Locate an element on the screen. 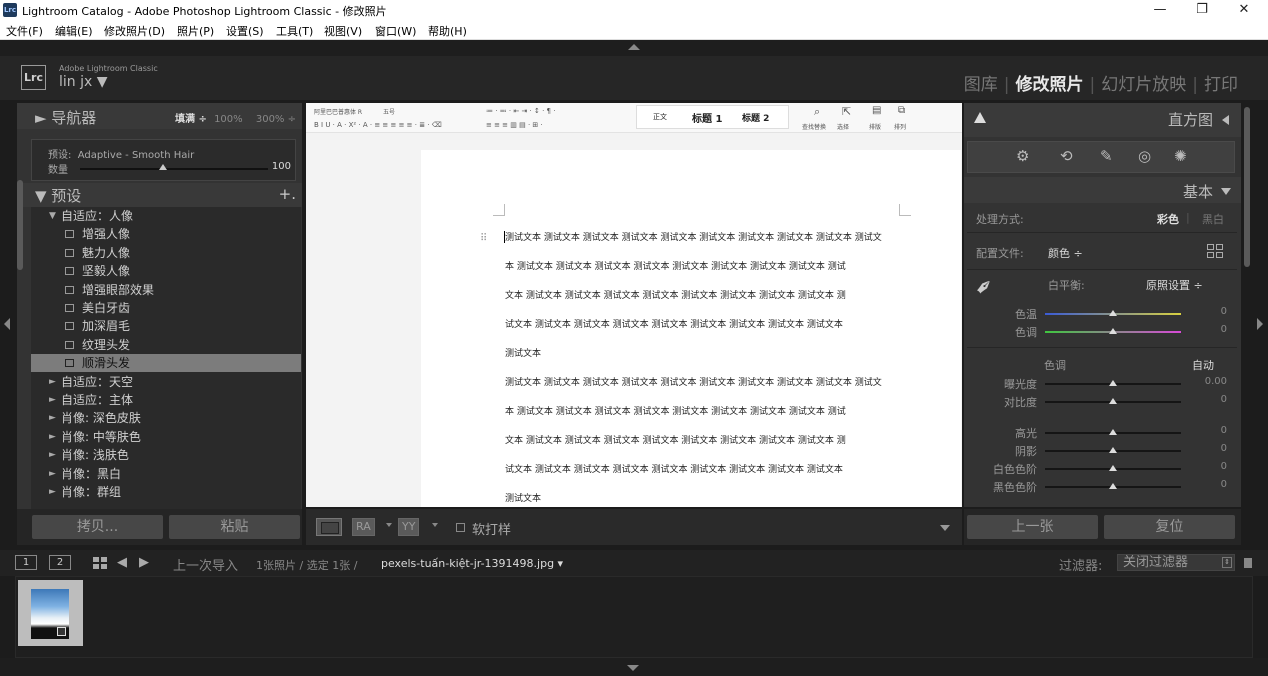 Image resolution: width=1268 pixels, height=676 pixels. menu-photo: 照片(P) is located at coordinates (195, 31).